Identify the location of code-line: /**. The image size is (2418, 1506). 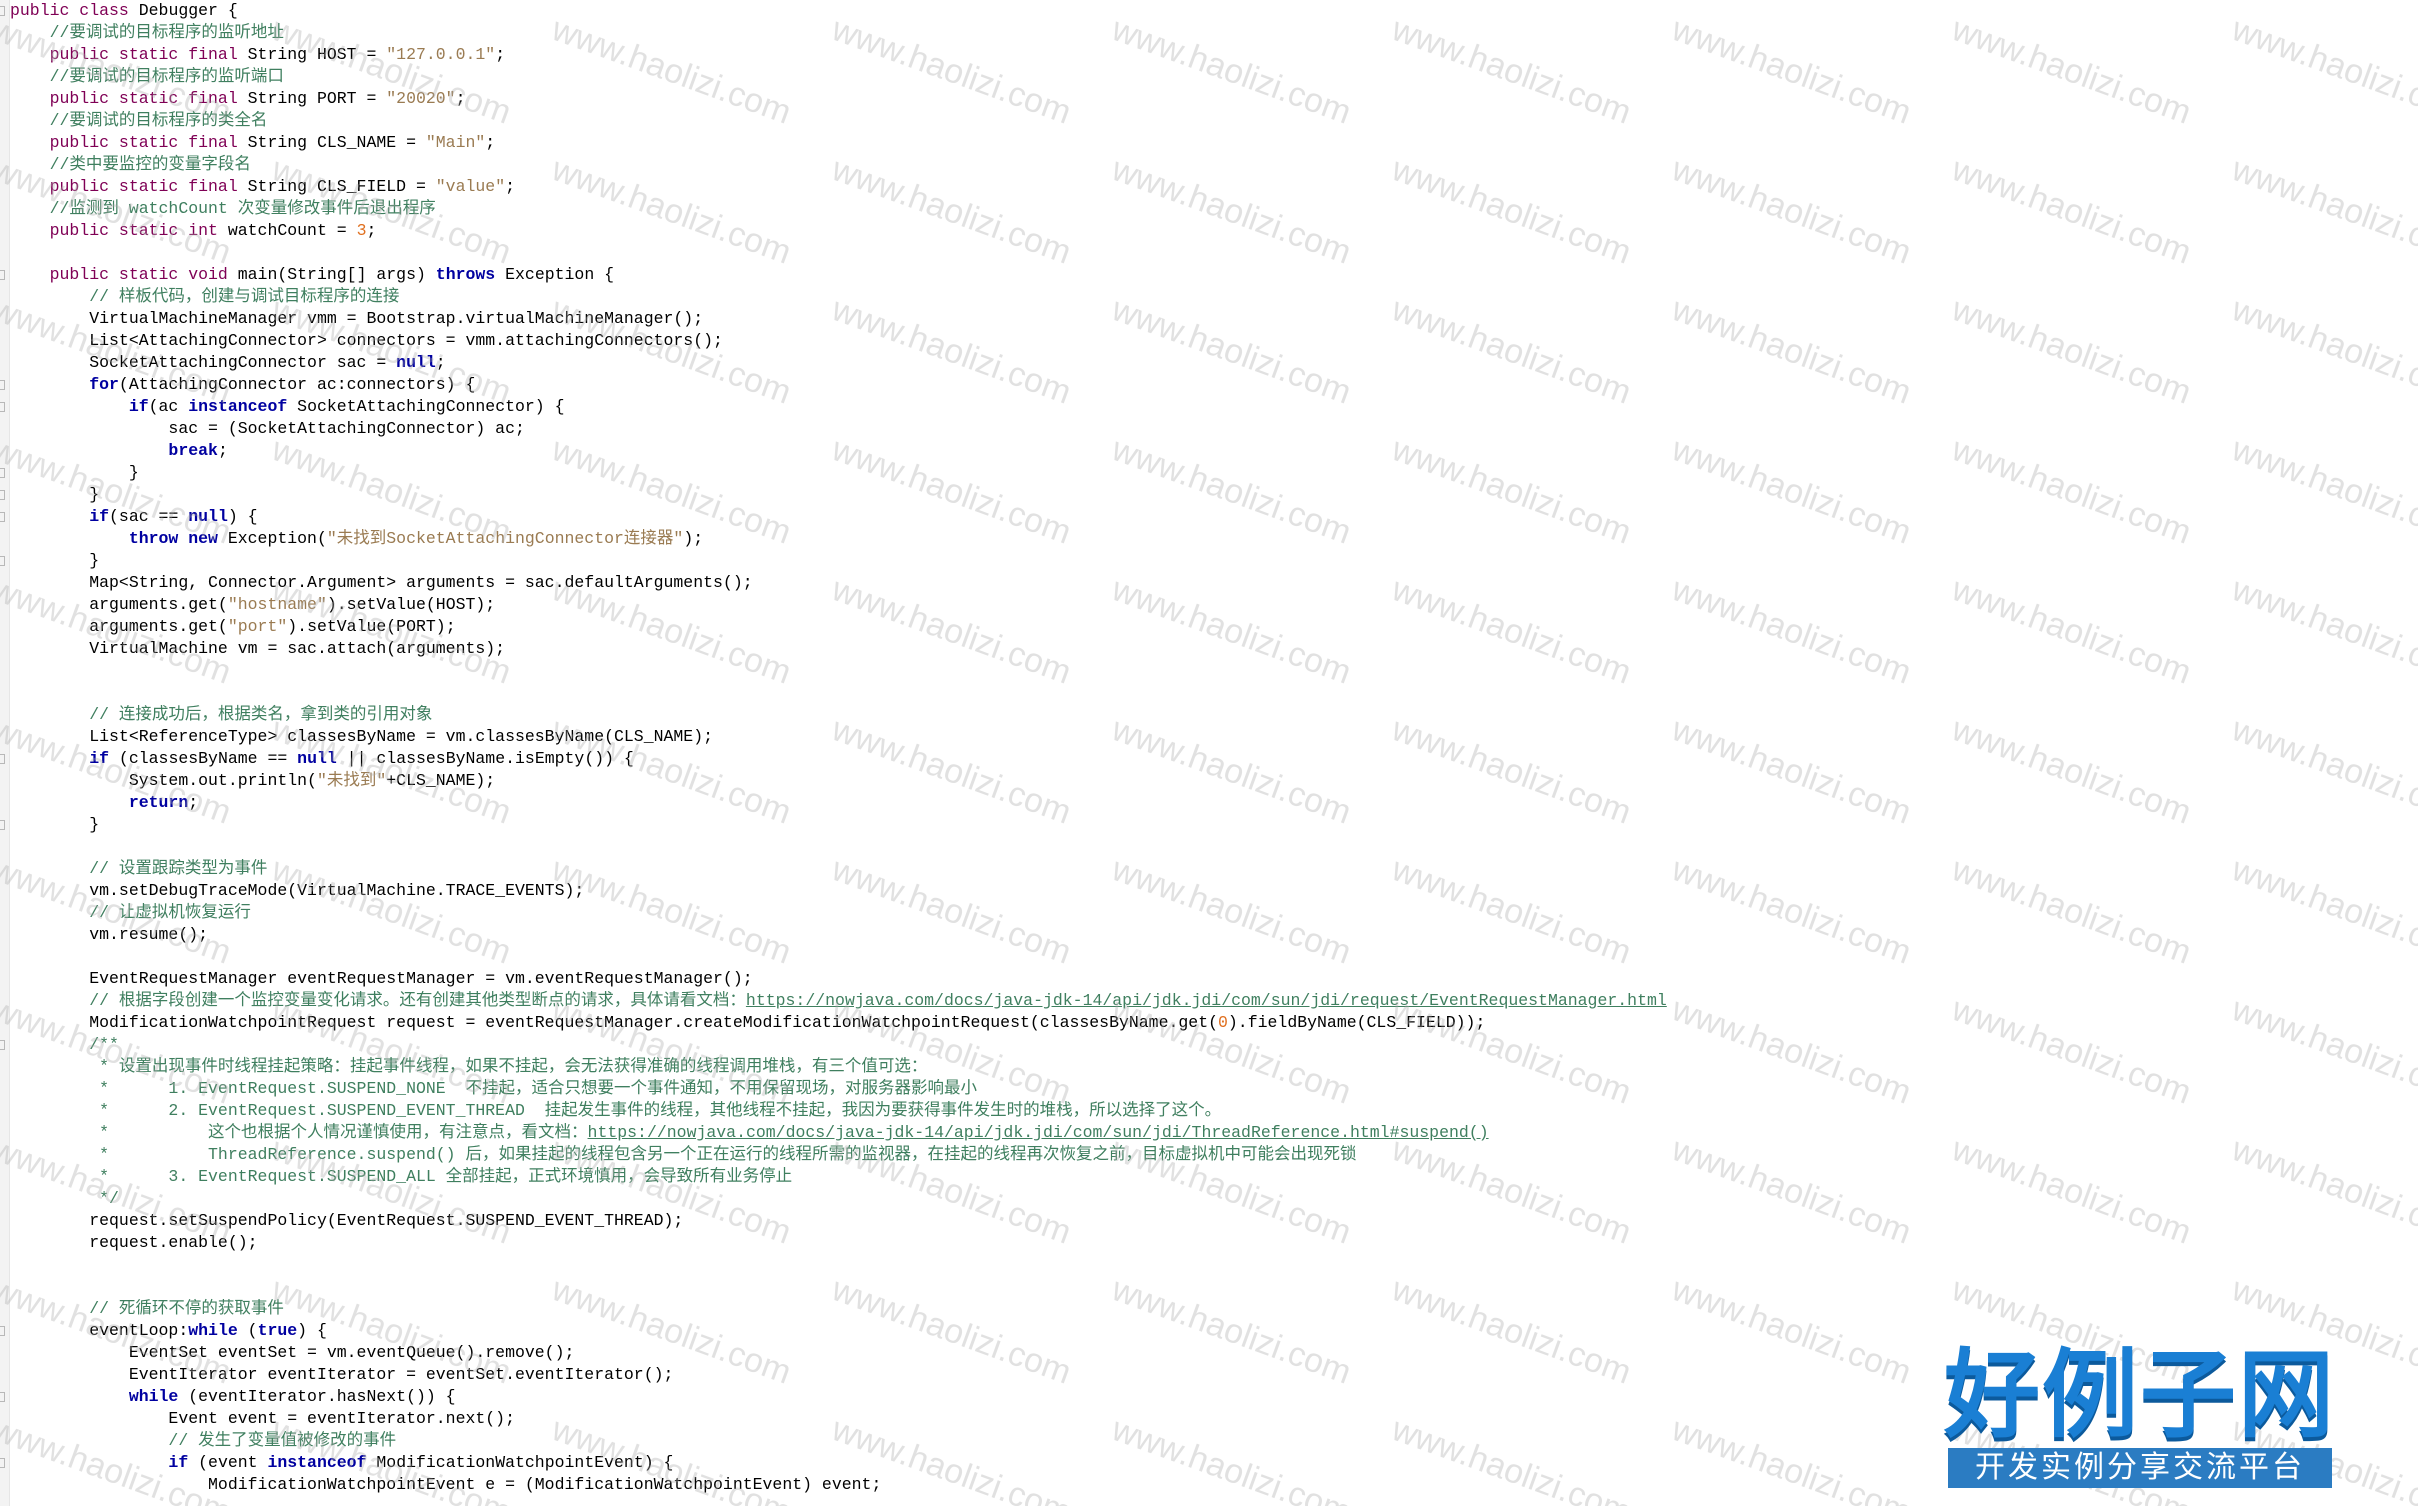
(64, 1045).